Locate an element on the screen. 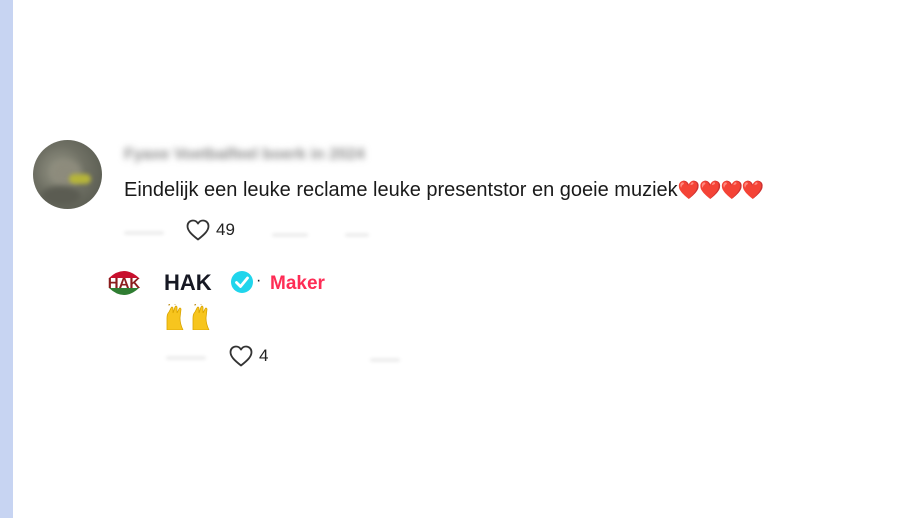  blurred-timestamp-reply is located at coordinates (186, 358).